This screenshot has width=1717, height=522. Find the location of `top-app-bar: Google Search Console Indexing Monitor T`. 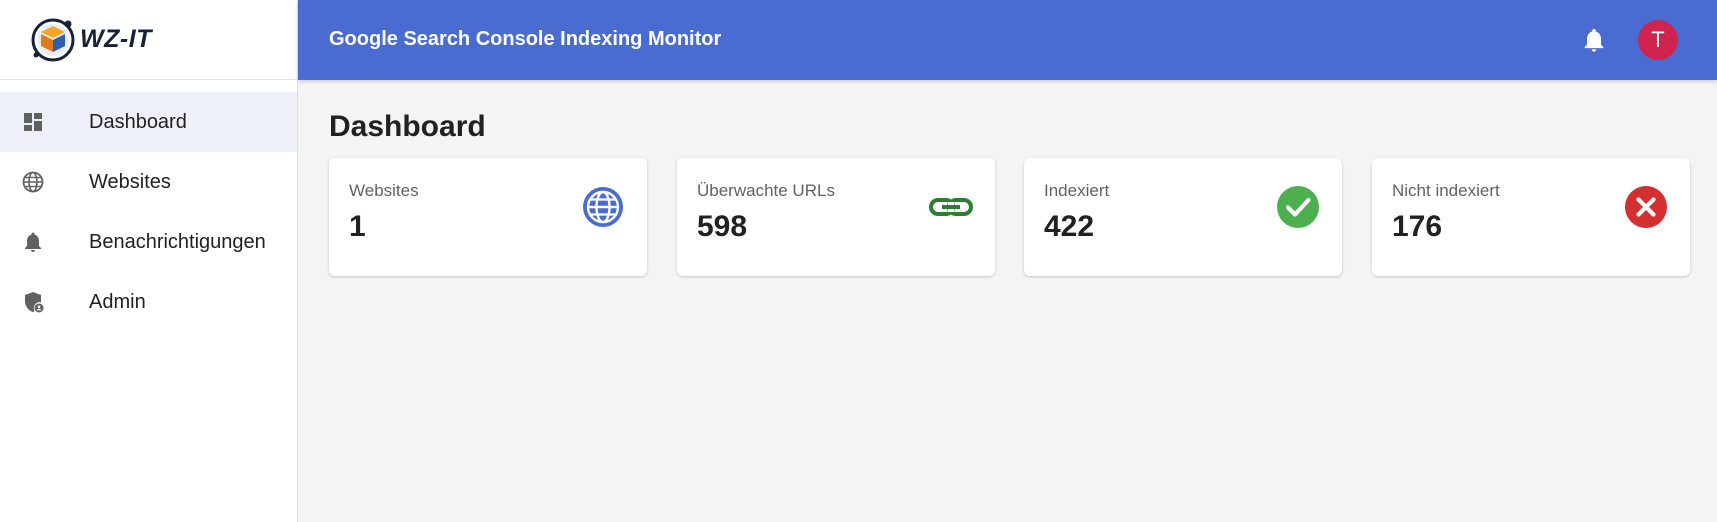

top-app-bar: Google Search Console Indexing Monitor T is located at coordinates (1007, 40).